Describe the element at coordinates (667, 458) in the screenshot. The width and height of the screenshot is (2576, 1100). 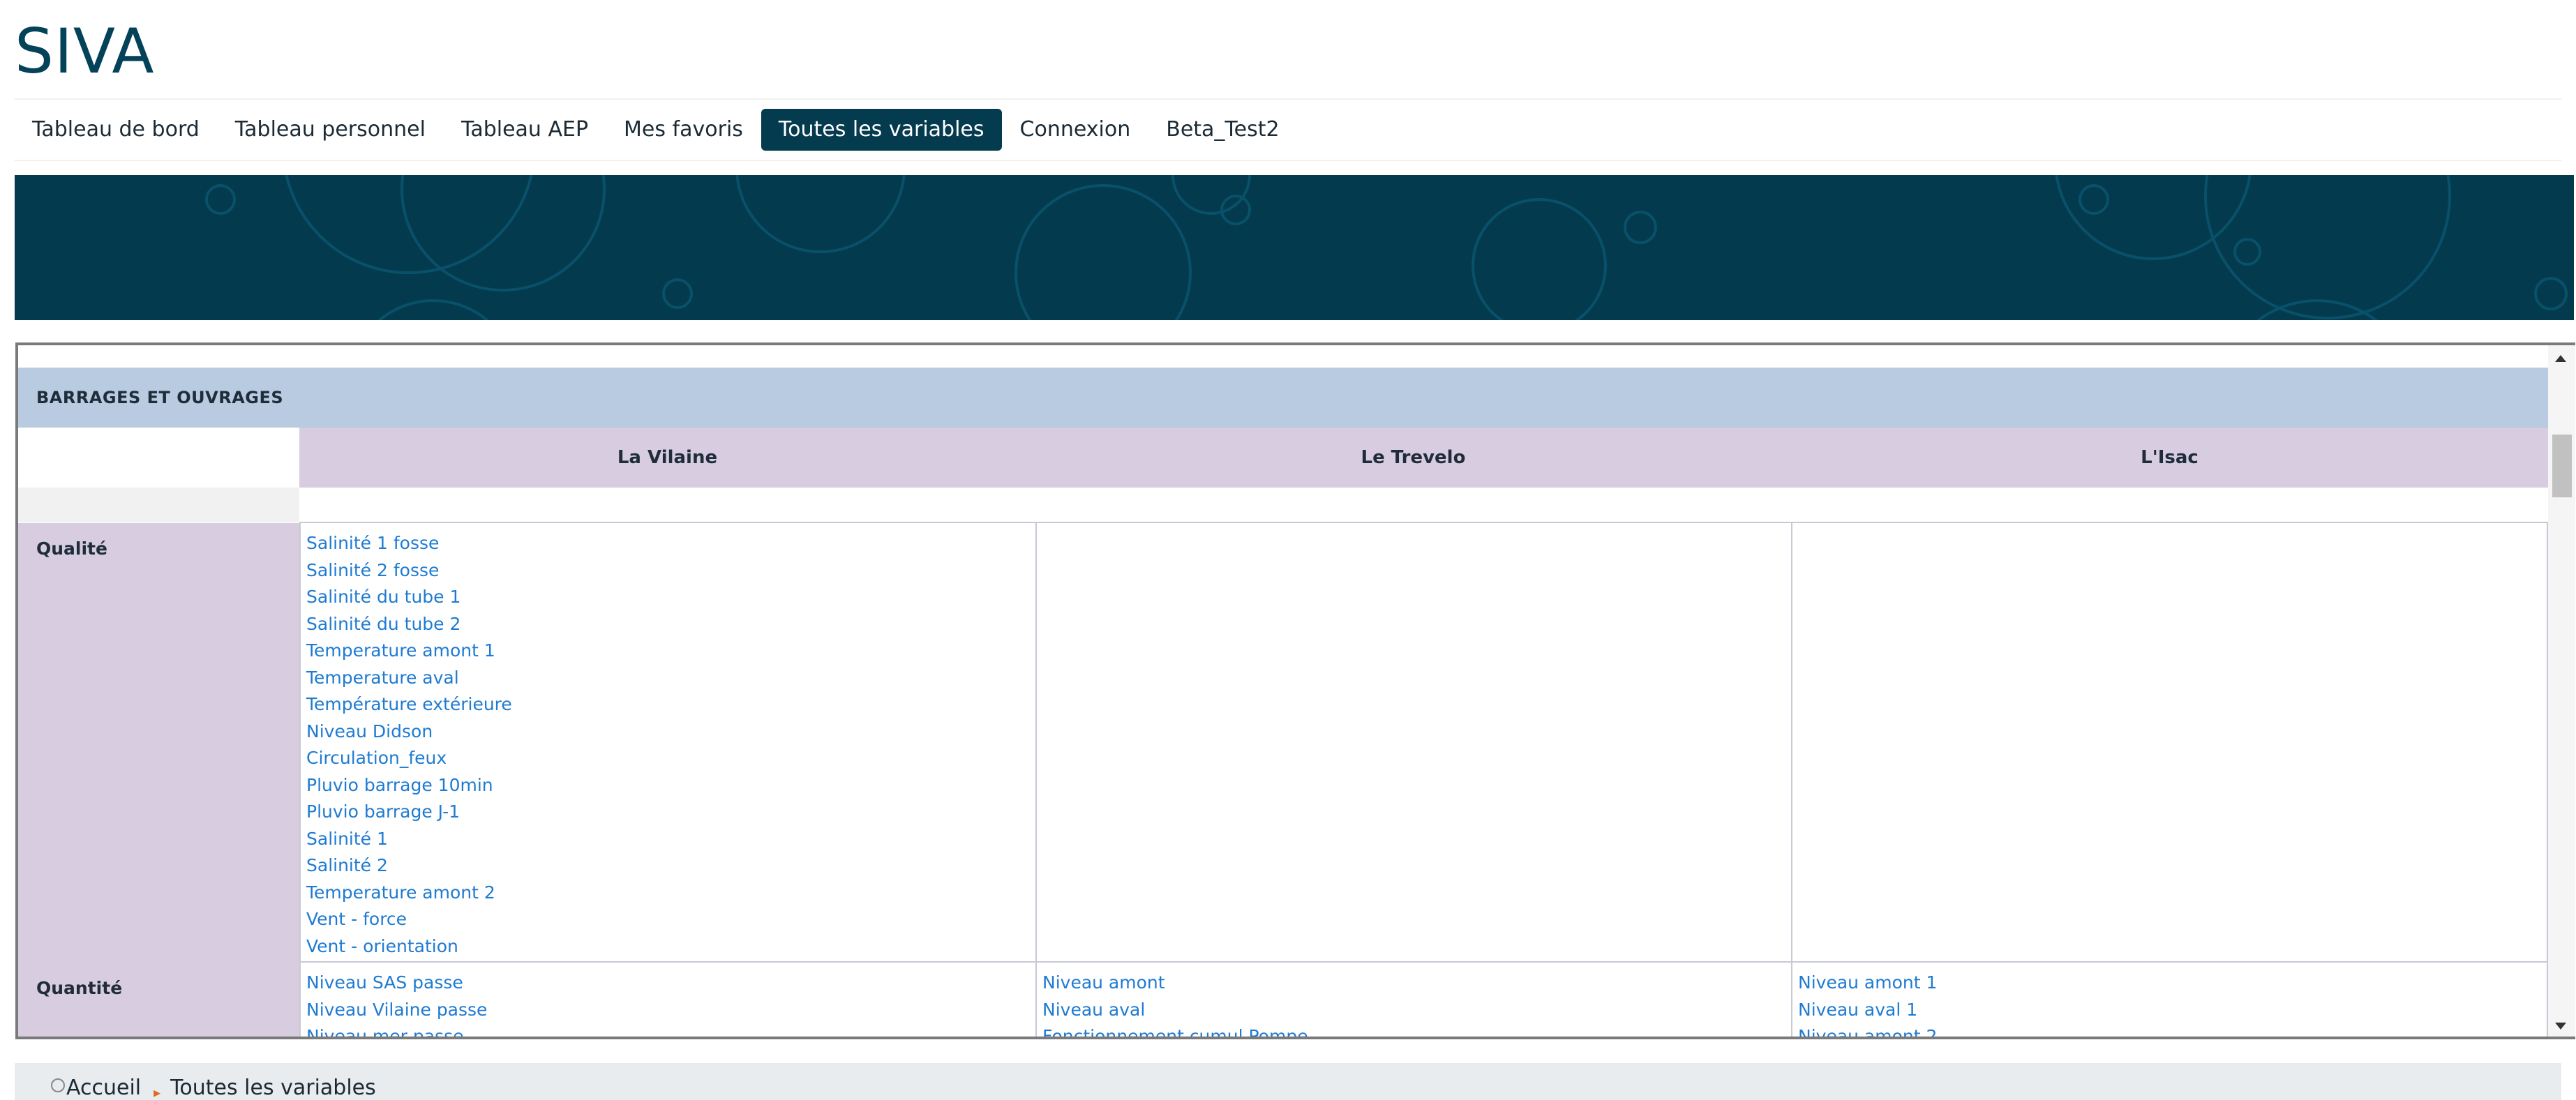
I see `column-header-la-vilaine: La Vilaine` at that location.